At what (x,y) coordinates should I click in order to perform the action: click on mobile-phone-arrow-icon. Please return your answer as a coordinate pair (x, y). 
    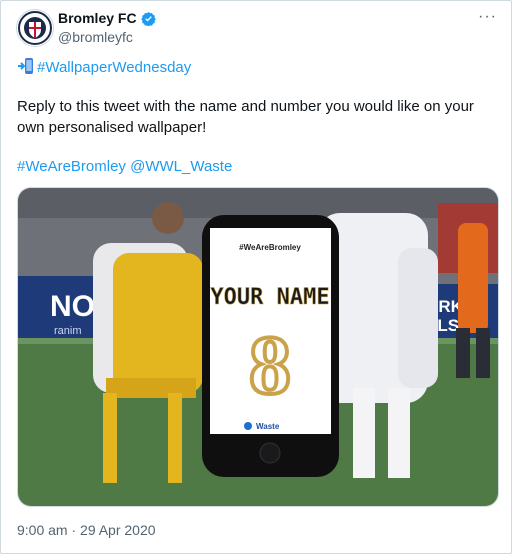
    Looking at the image, I should click on (25, 66).